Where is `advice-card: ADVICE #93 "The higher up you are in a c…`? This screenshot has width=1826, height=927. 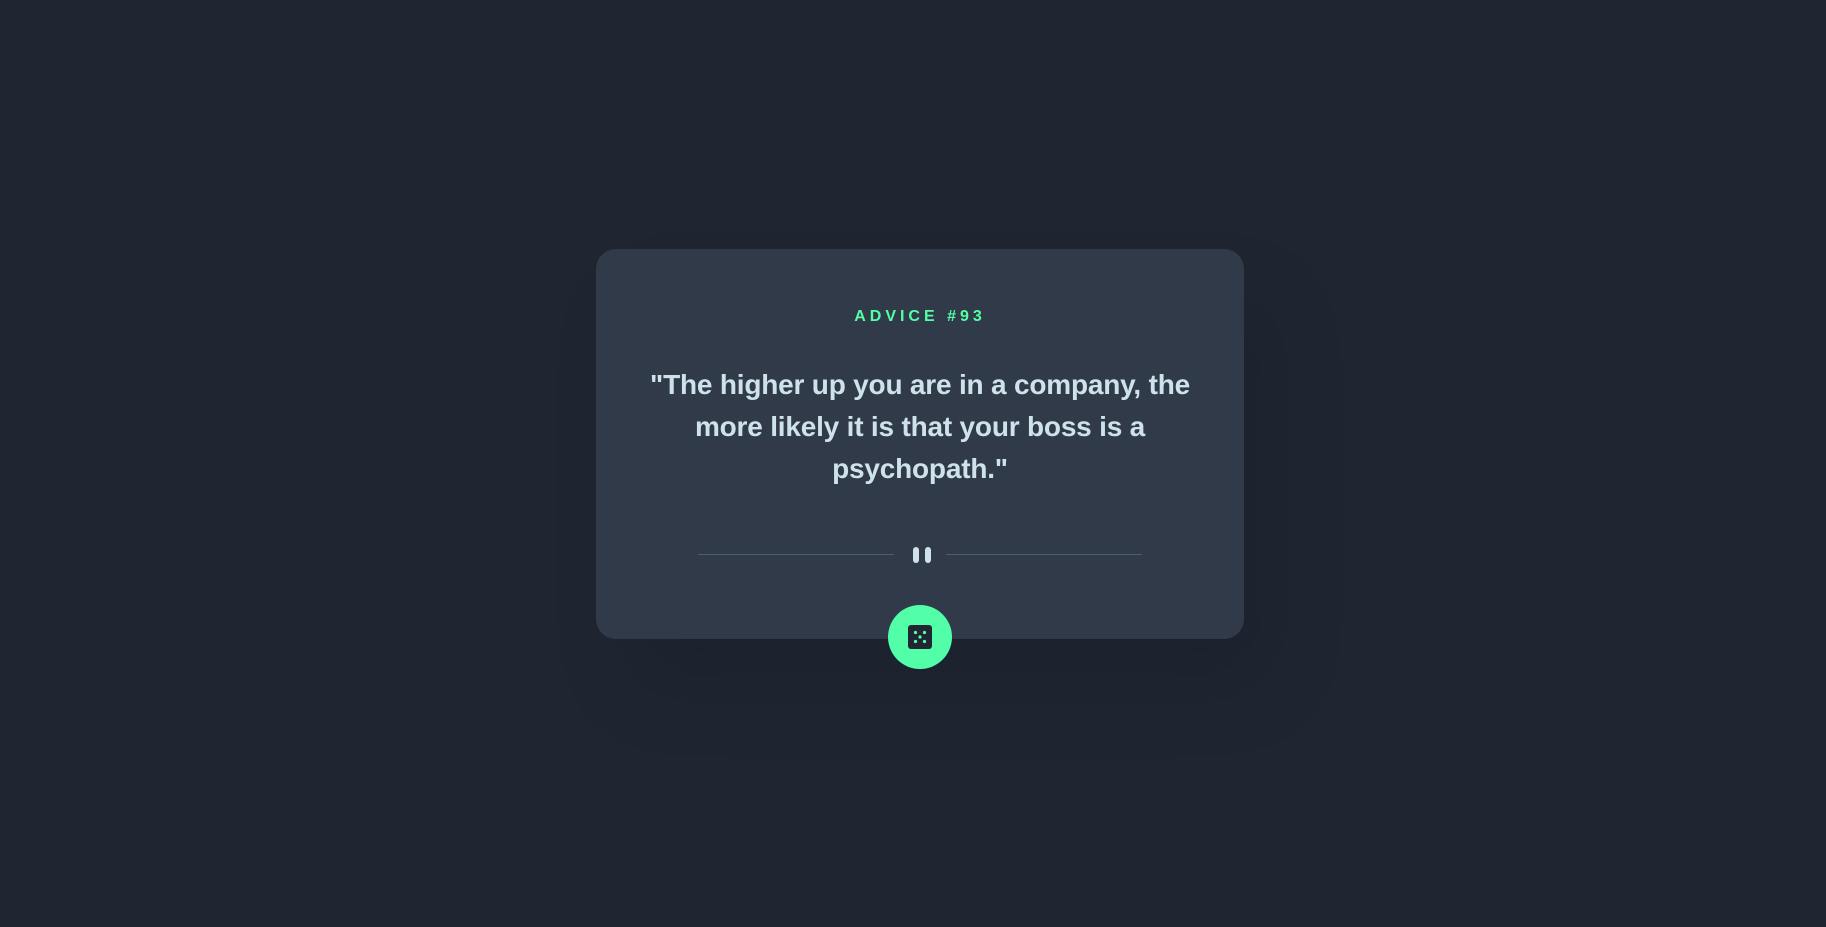 advice-card: ADVICE #93 "The higher up you are in a c… is located at coordinates (920, 444).